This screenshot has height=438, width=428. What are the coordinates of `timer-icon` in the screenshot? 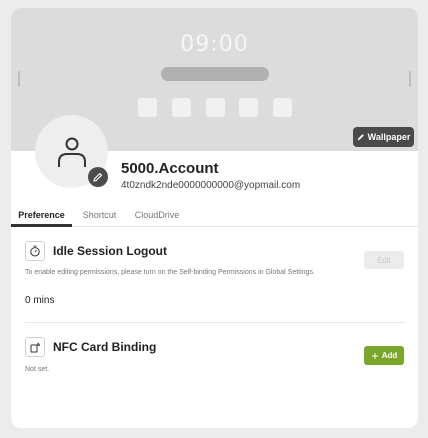 It's located at (35, 251).